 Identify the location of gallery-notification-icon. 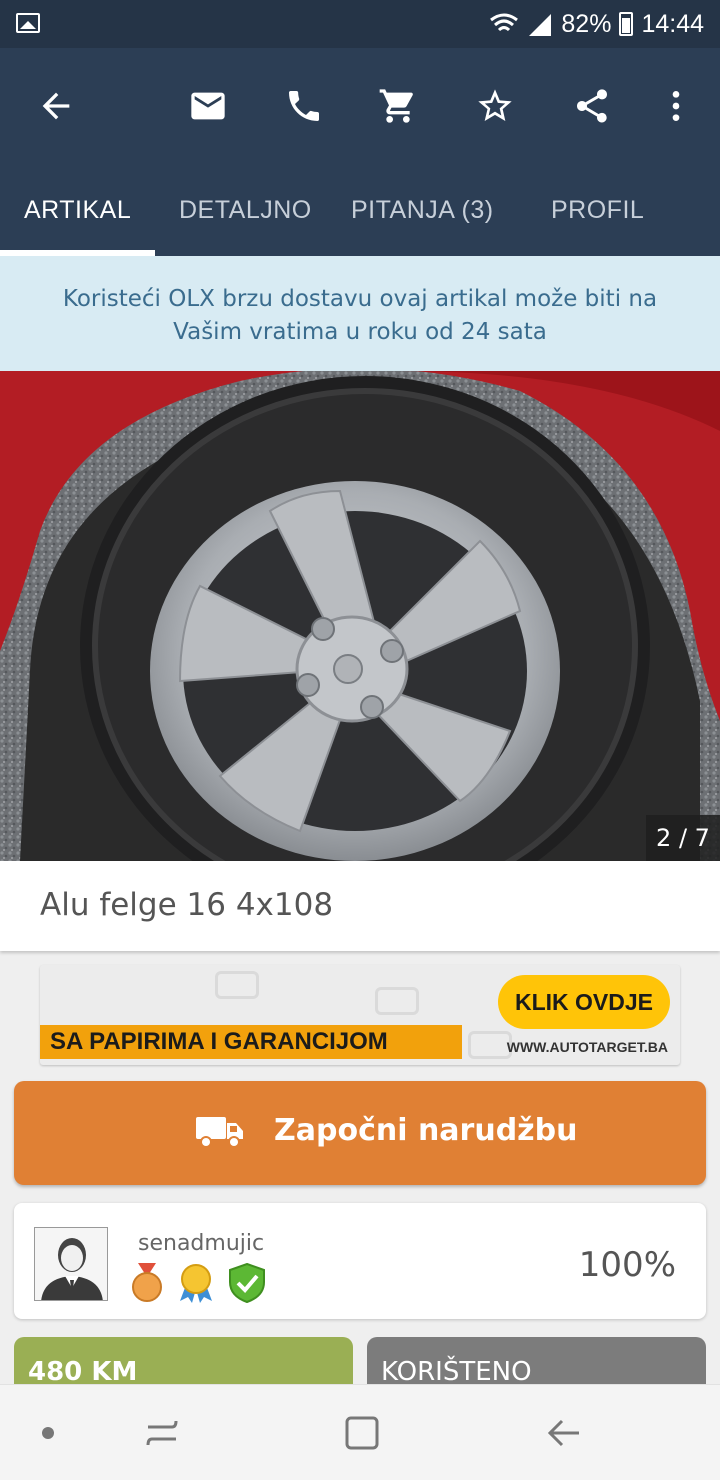
(28, 23).